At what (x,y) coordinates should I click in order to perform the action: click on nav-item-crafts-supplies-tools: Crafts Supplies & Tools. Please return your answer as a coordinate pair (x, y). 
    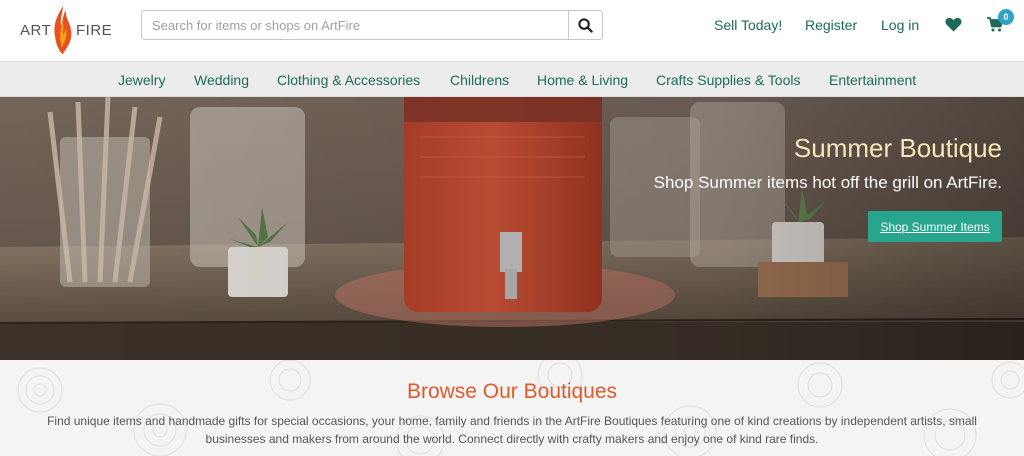
    Looking at the image, I should click on (728, 80).